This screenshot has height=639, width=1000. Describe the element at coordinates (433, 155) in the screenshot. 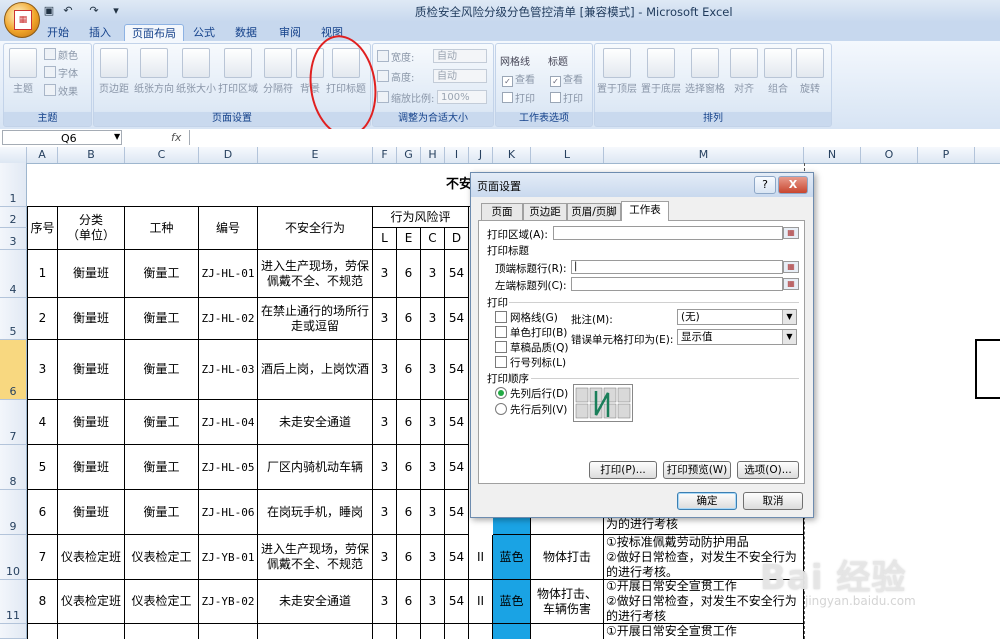

I see `column-header: H` at that location.